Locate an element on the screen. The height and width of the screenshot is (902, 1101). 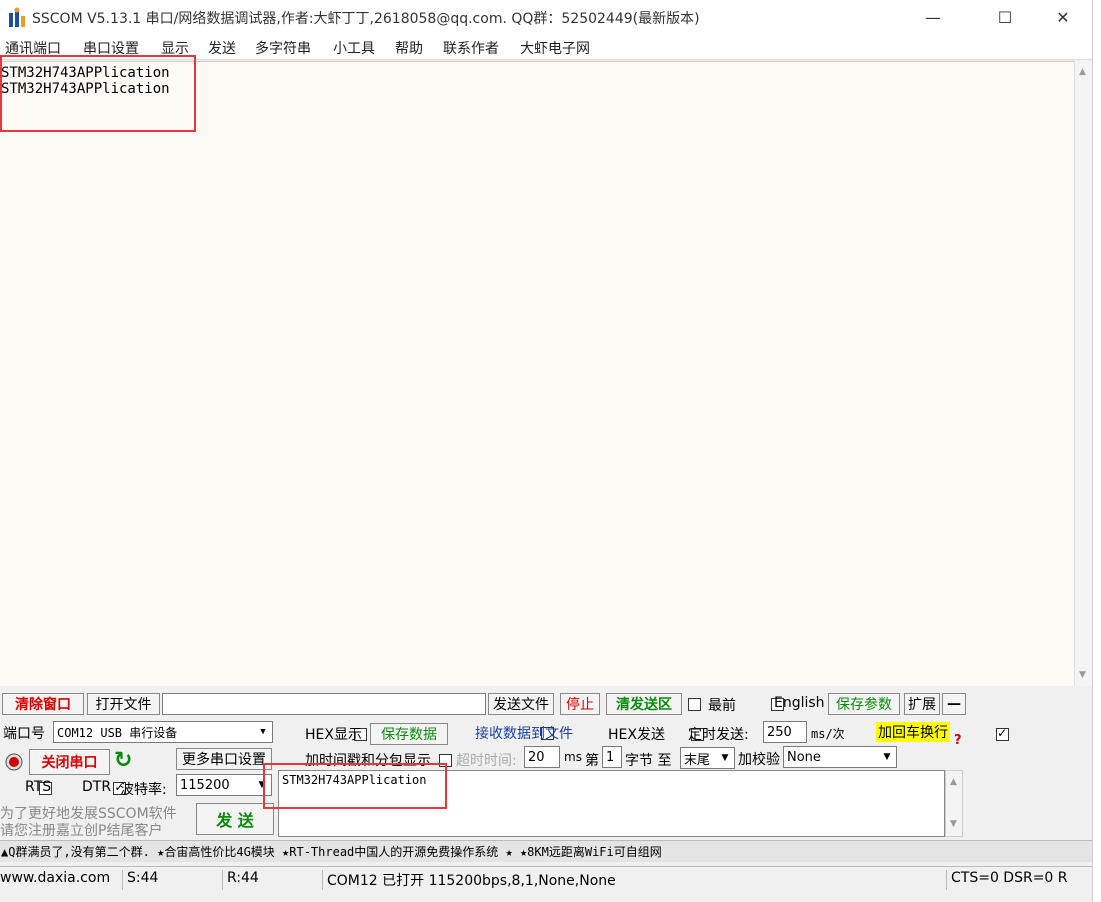
receive-scrollbar: ▲ ▼ is located at coordinates (1083, 373).